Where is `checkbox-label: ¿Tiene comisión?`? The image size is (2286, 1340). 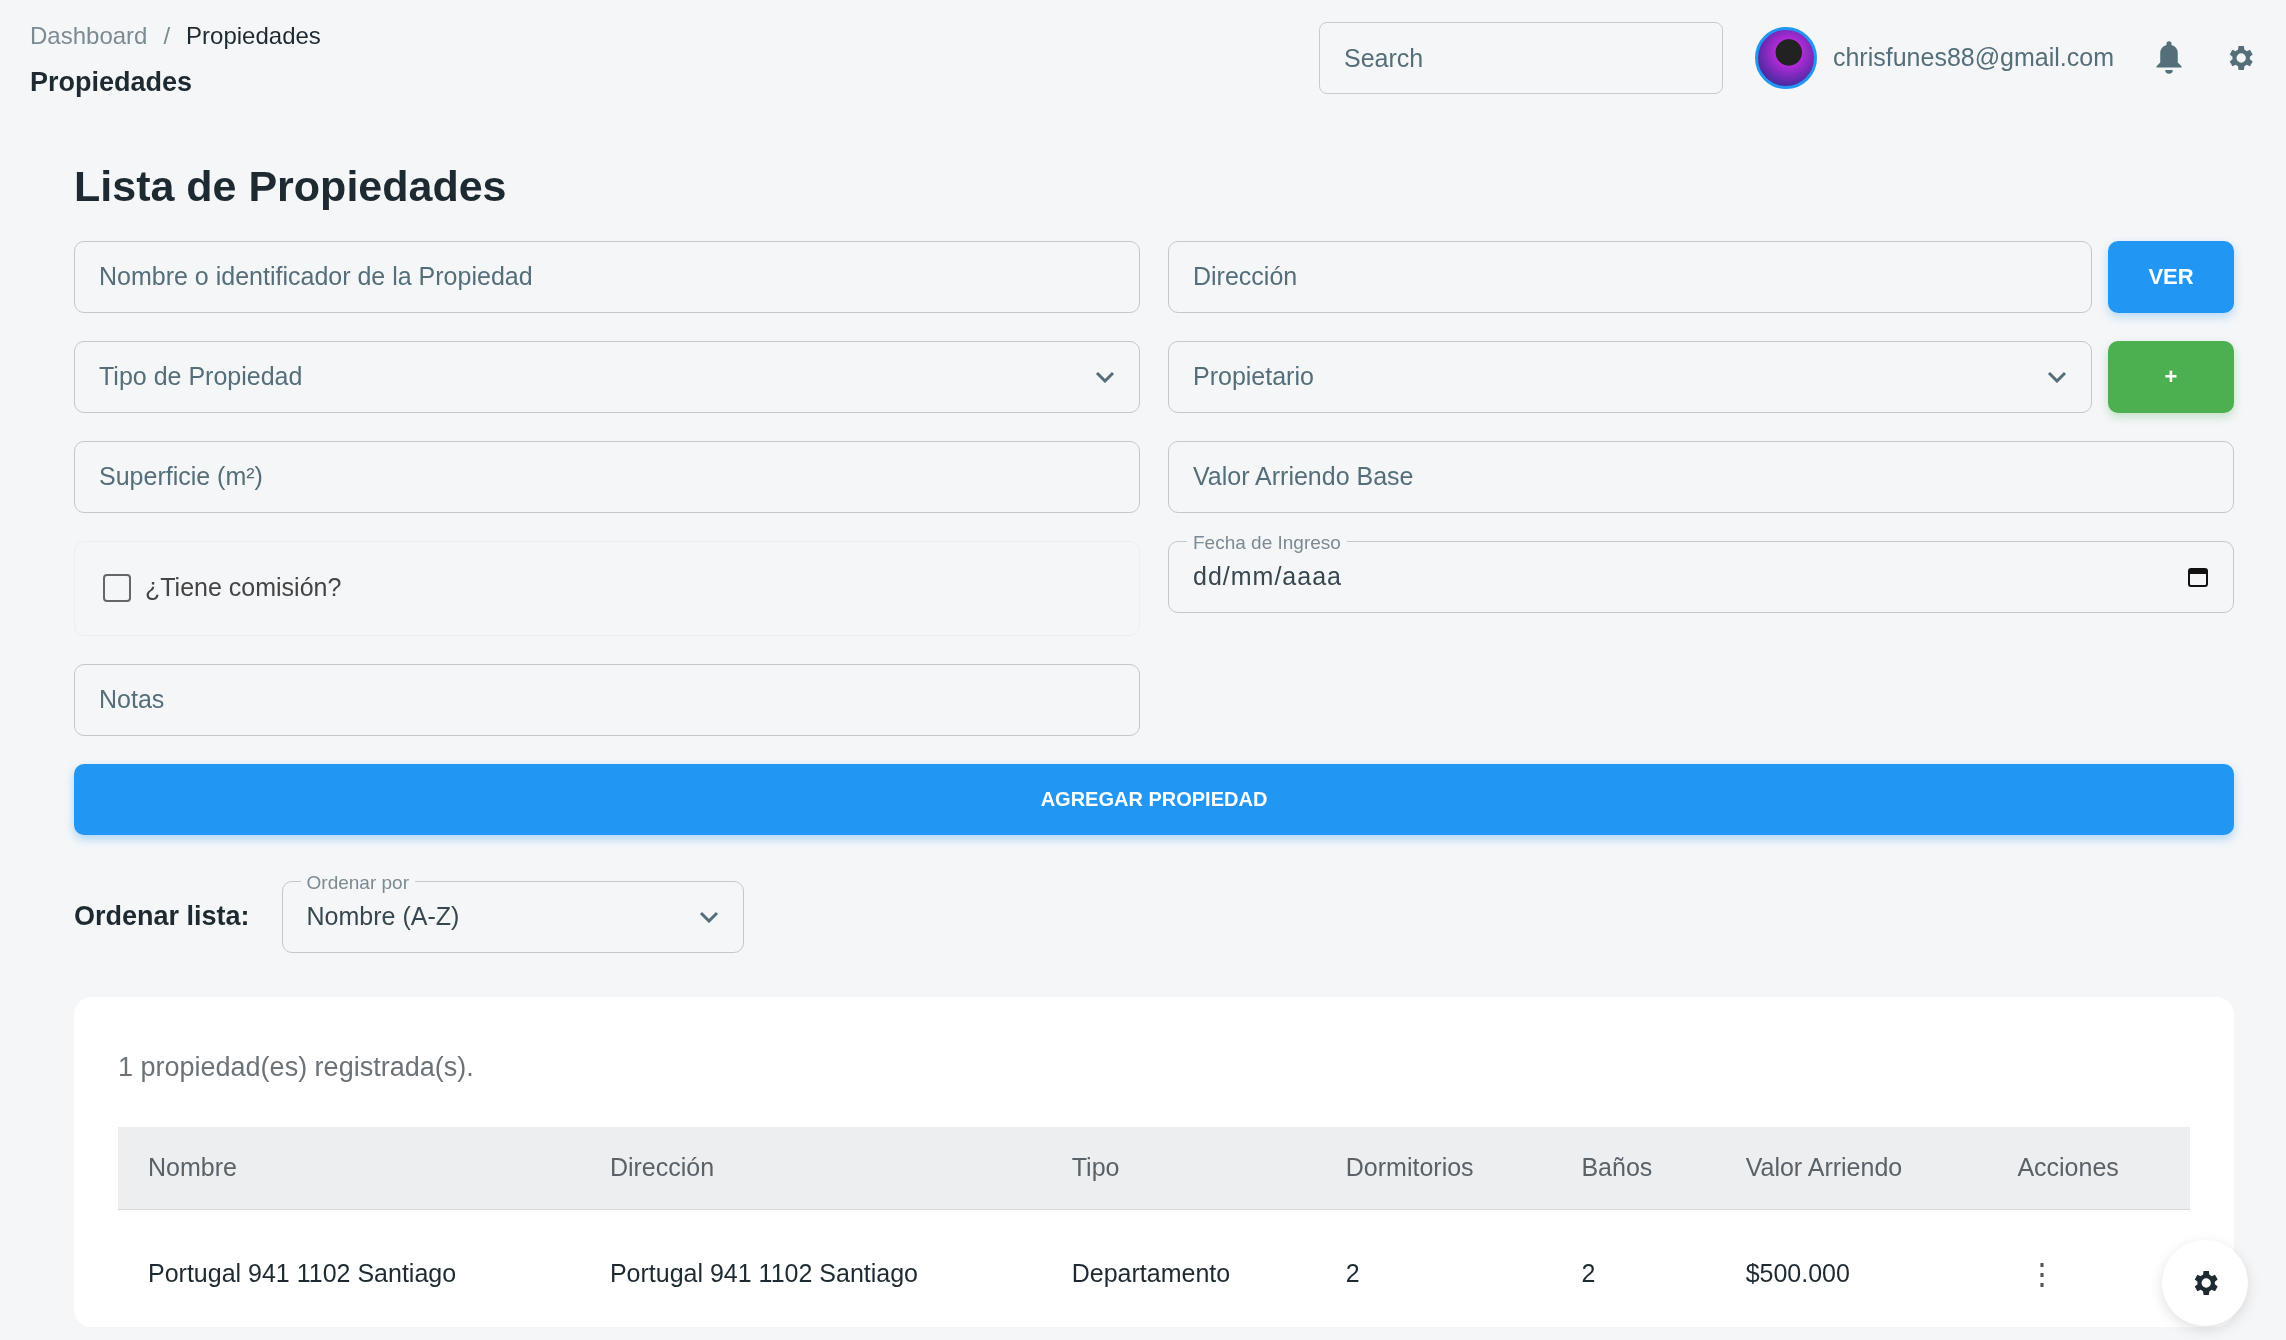
checkbox-label: ¿Tiene comisión? is located at coordinates (243, 588).